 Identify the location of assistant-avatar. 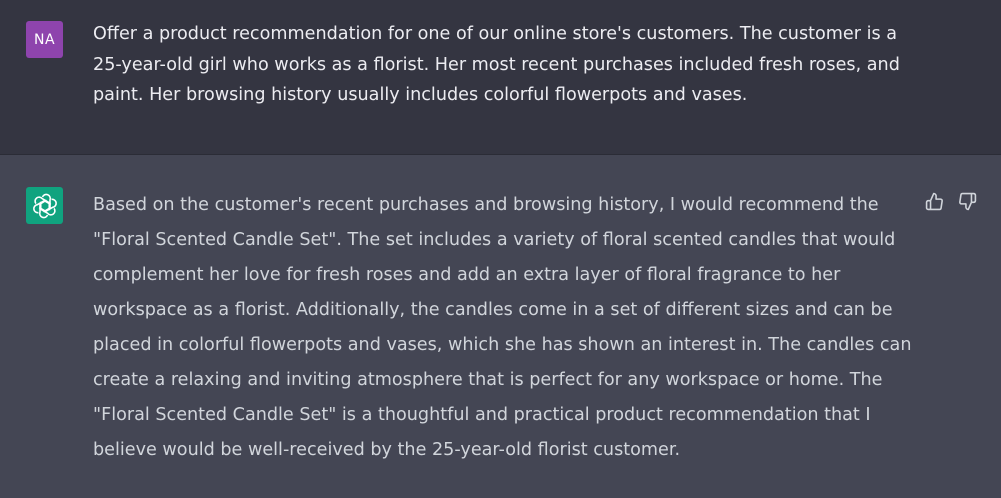
(44, 205).